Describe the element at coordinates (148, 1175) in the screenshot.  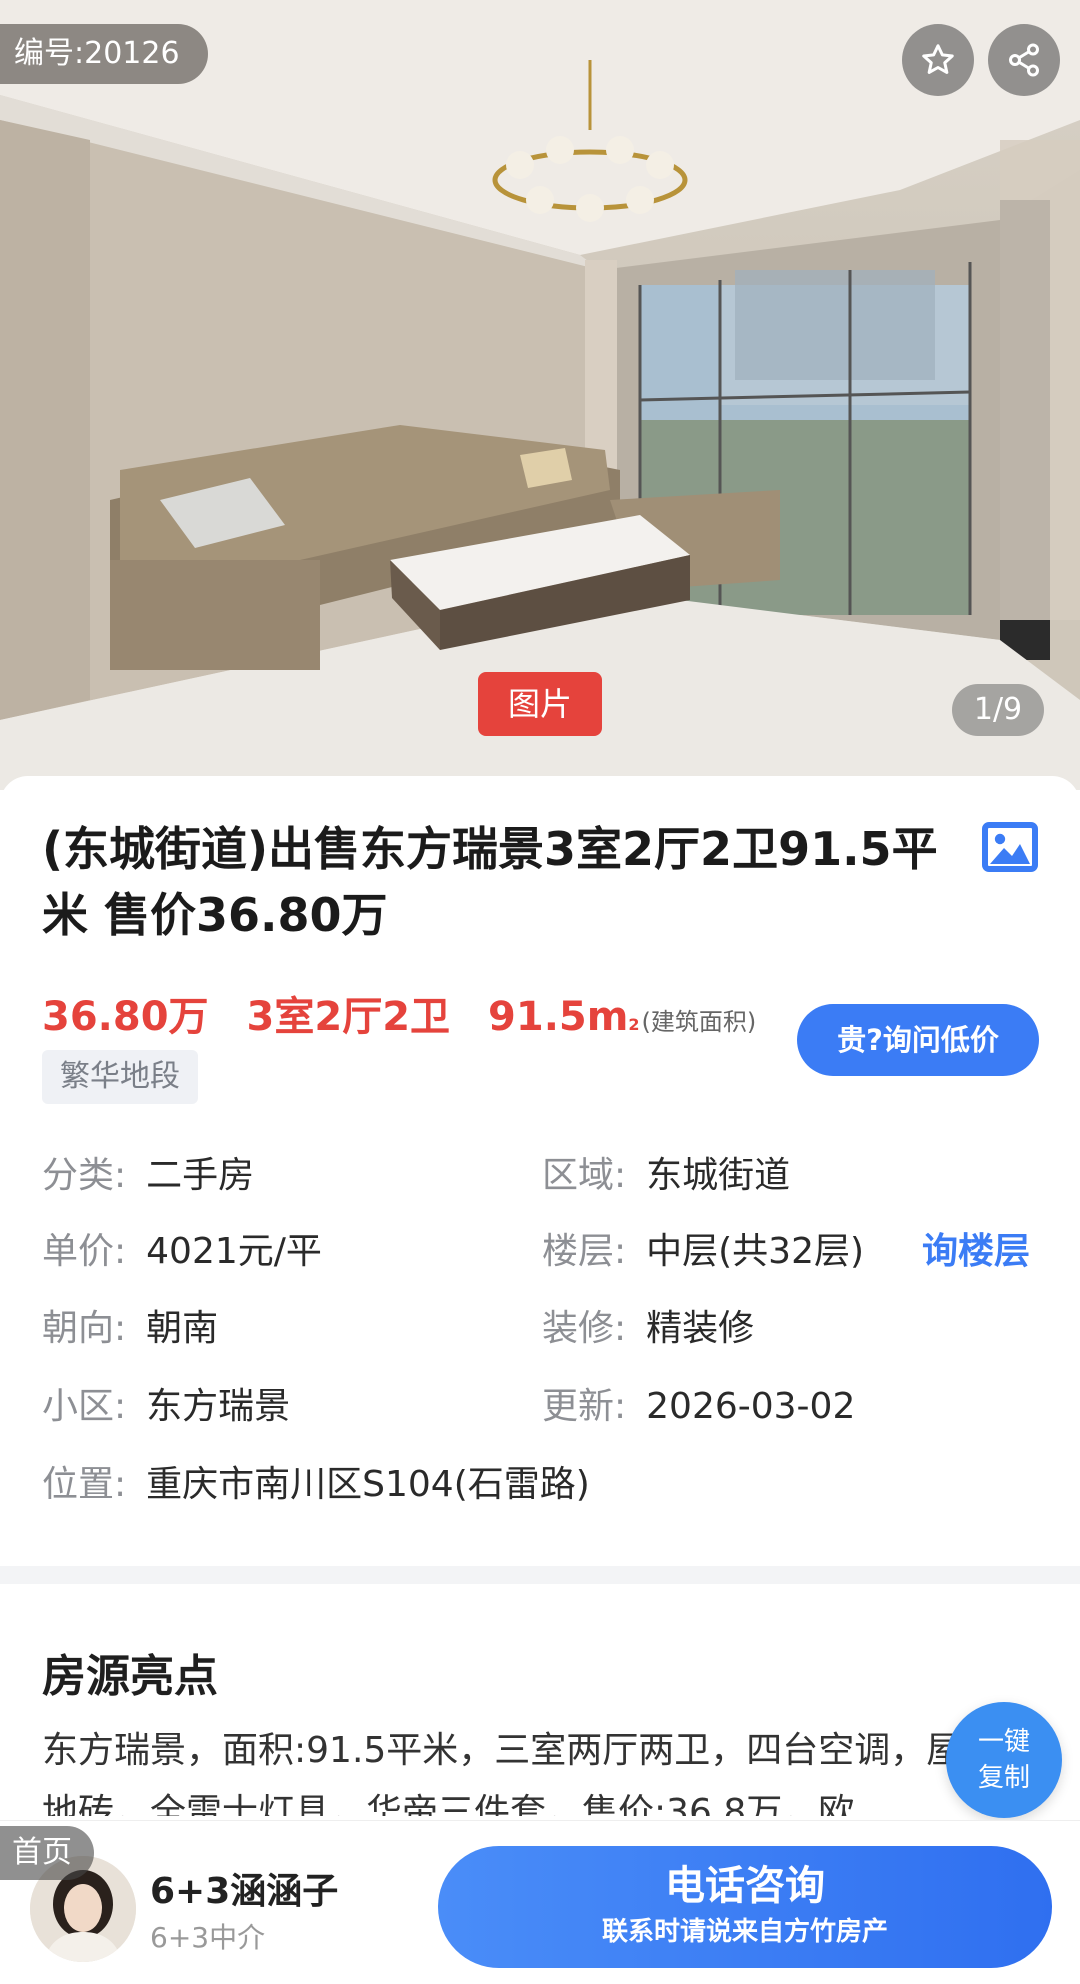
I see `attr-category: 分类: 二手房` at that location.